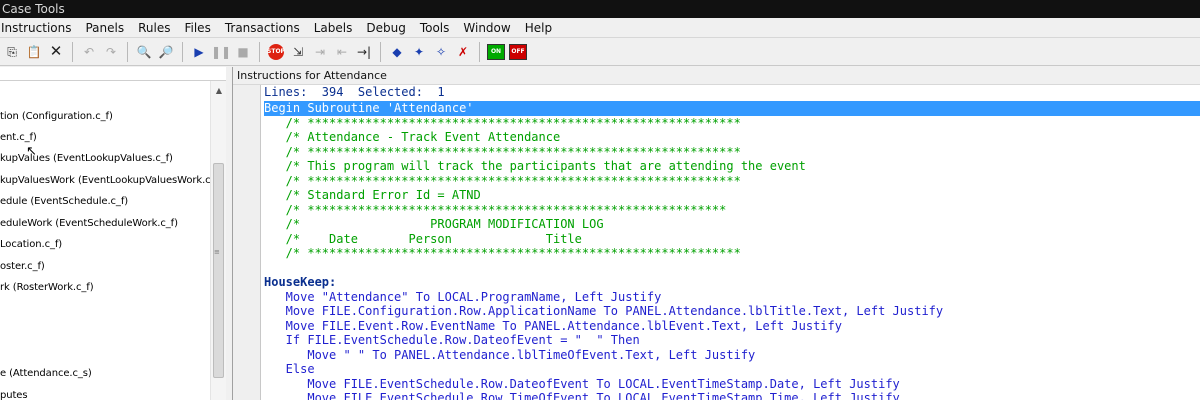  Describe the element at coordinates (229, 233) in the screenshot. I see `panel-splitter` at that location.